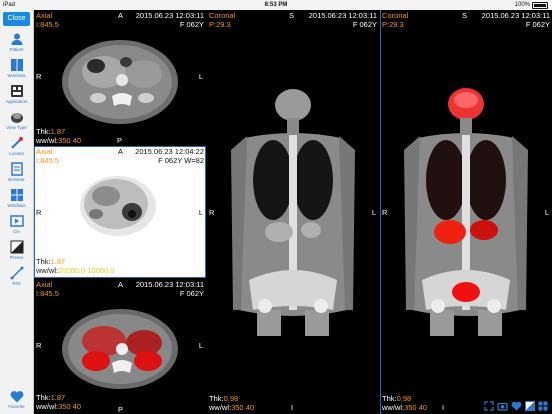 This screenshot has width=552, height=414. I want to click on view-type-icon, so click(16, 118).